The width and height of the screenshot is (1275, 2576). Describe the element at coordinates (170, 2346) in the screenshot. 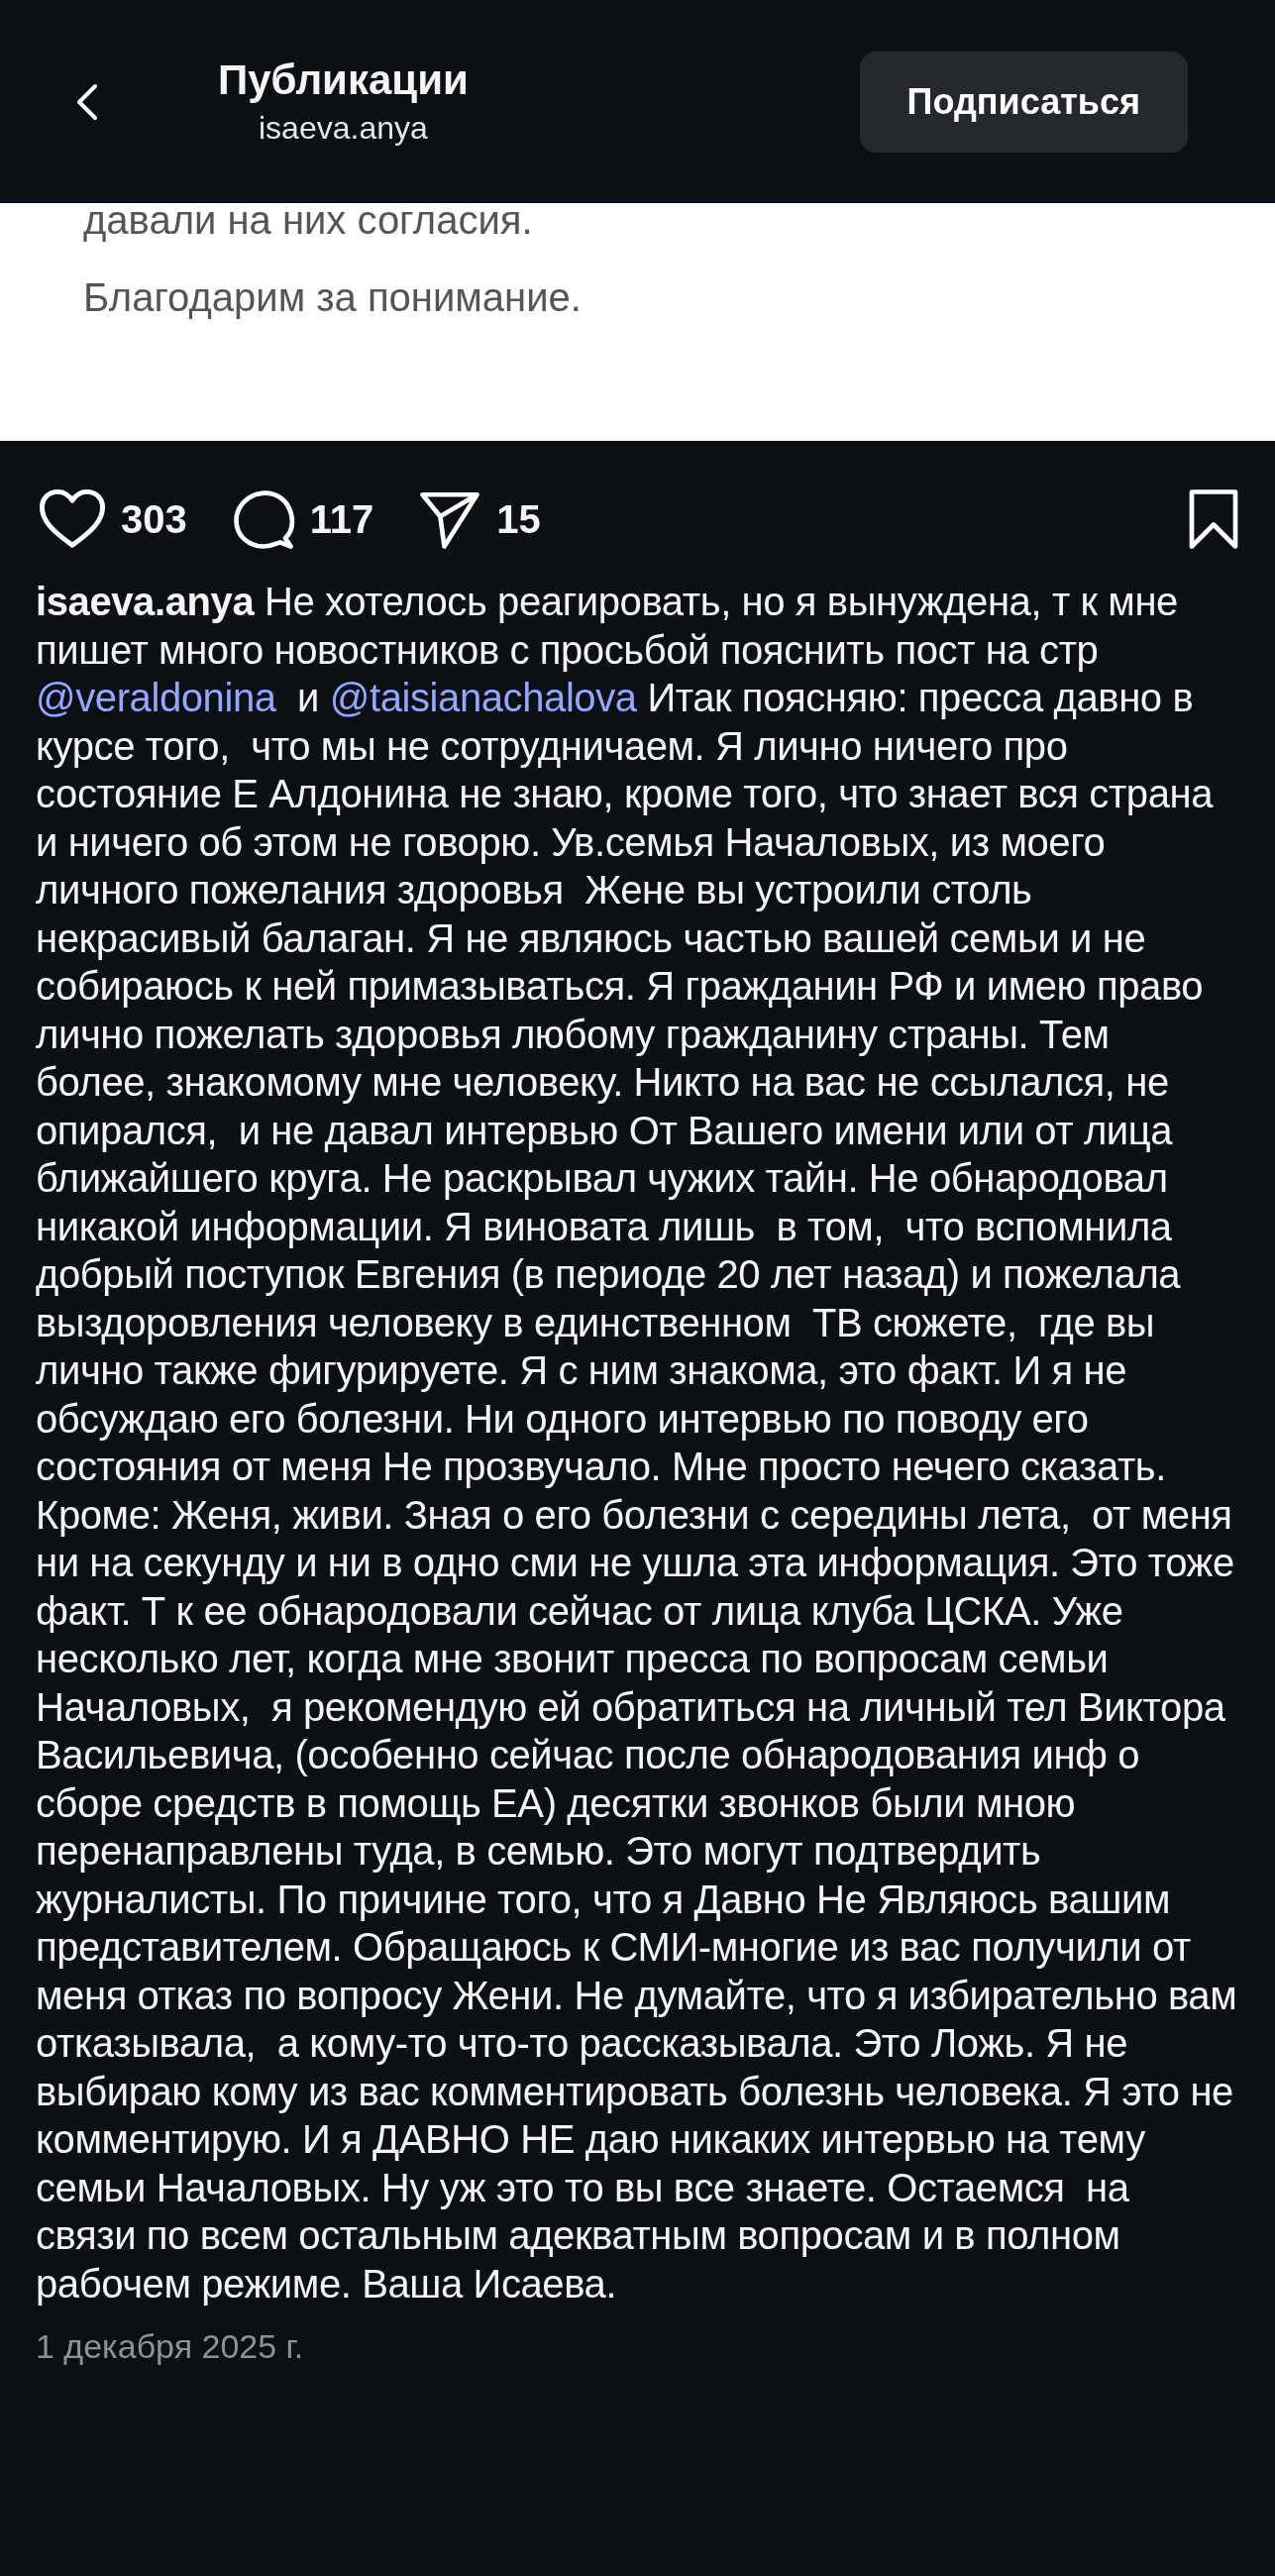

I see `post-date: 1 декабря 2025 г.` at that location.